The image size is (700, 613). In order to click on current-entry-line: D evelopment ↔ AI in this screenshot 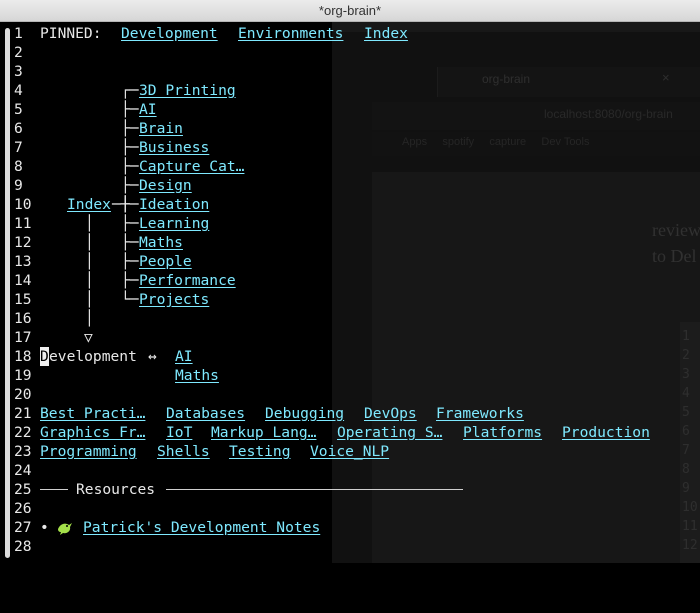, I will do `click(240, 356)`.